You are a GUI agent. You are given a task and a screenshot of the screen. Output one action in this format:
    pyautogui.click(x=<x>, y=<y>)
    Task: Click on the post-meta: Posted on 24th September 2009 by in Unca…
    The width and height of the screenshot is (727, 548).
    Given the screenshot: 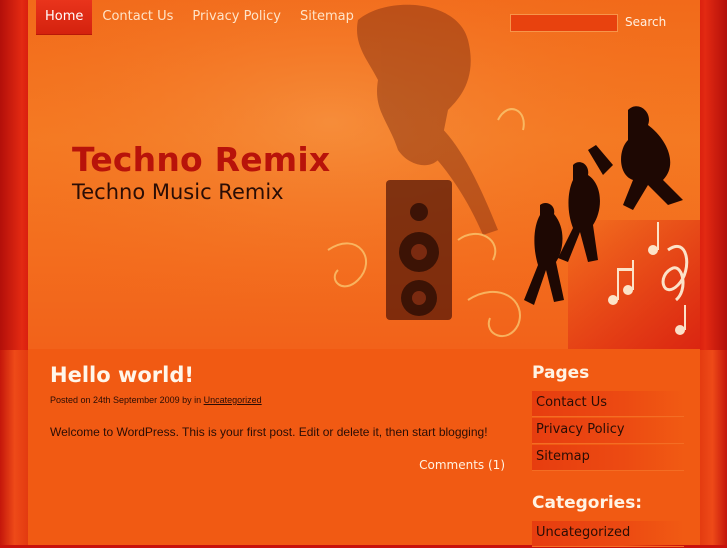 What is the action you would take?
    pyautogui.click(x=277, y=400)
    